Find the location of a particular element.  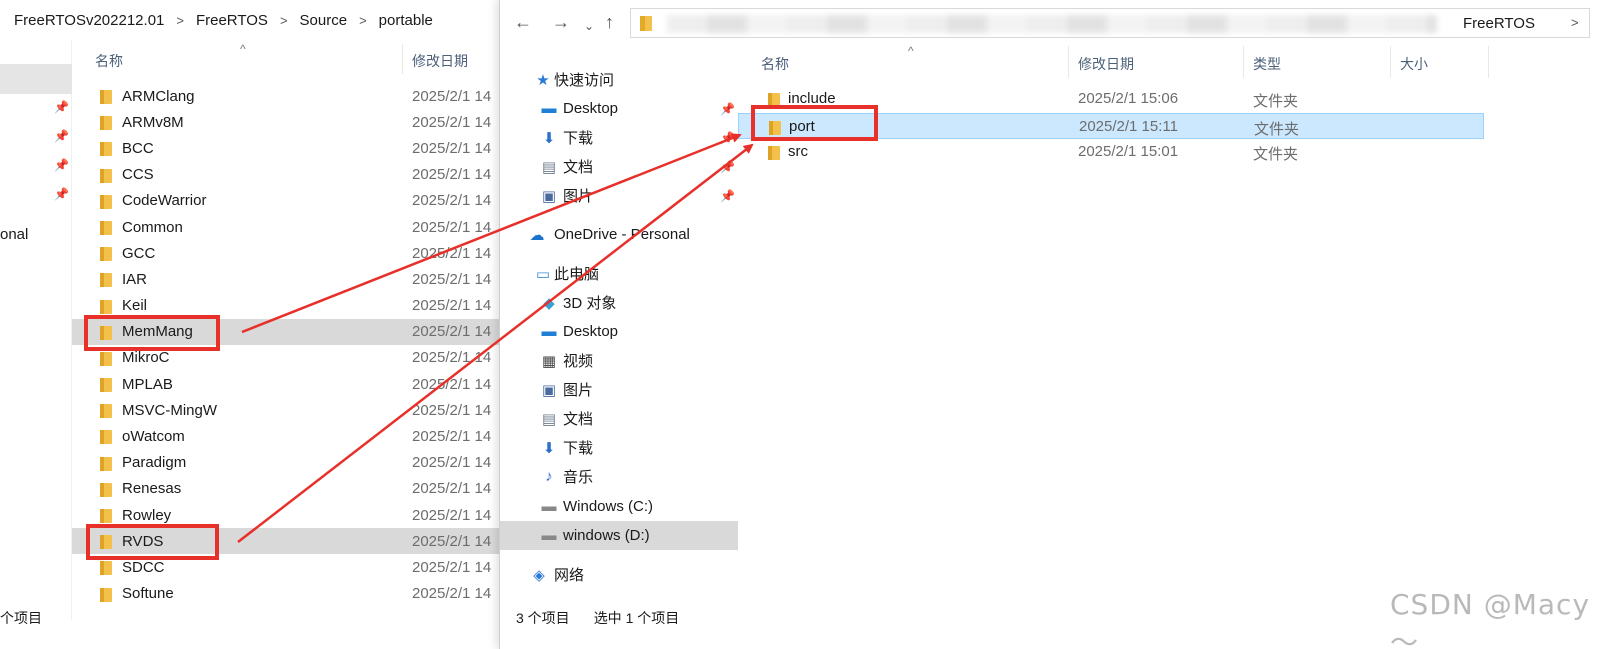

column-size: 大小 is located at coordinates (1414, 64).